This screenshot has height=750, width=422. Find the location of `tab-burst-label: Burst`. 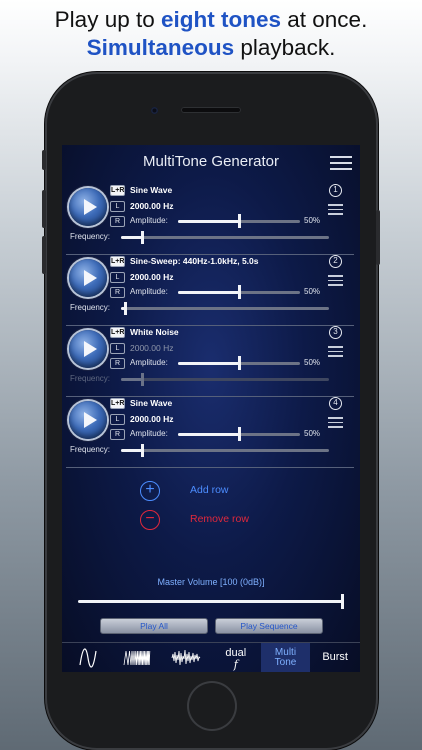

tab-burst-label: Burst is located at coordinates (335, 657).